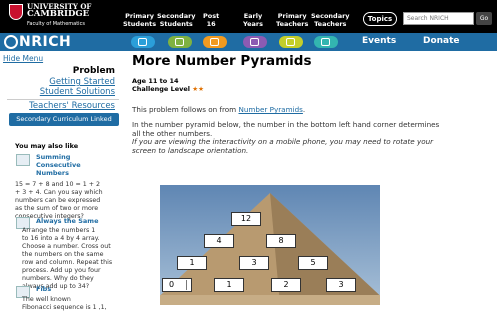 Image resolution: width=497 pixels, height=312 pixels. What do you see at coordinates (211, 20) in the screenshot?
I see `stage-post-16: Post 16` at bounding box center [211, 20].